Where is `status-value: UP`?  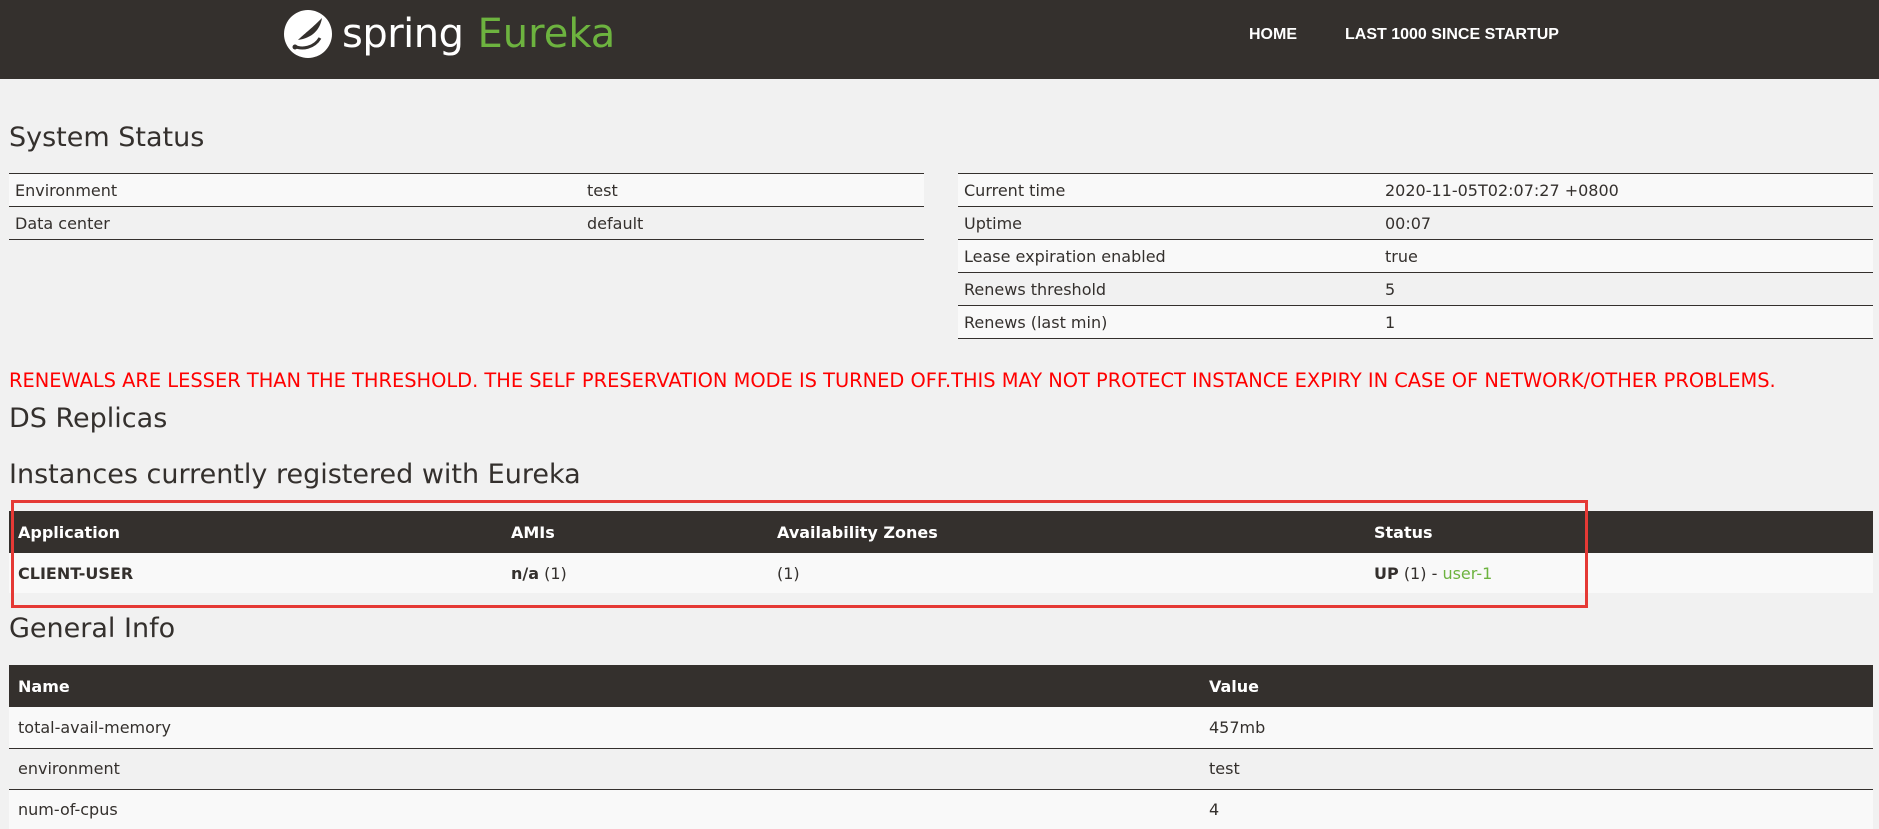 status-value: UP is located at coordinates (1386, 573).